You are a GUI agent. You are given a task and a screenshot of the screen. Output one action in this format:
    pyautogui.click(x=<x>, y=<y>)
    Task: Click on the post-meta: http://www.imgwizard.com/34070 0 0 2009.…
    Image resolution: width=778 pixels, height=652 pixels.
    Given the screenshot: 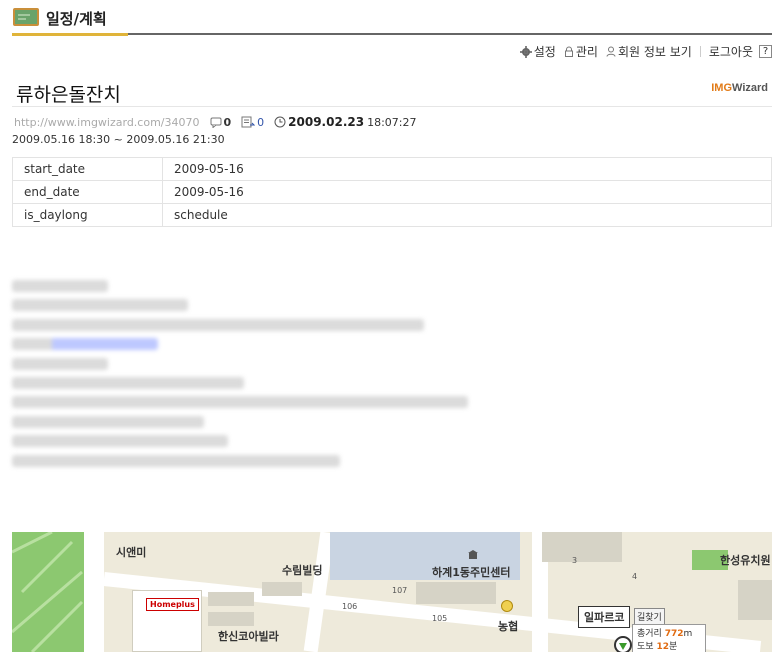 What is the action you would take?
    pyautogui.click(x=215, y=122)
    